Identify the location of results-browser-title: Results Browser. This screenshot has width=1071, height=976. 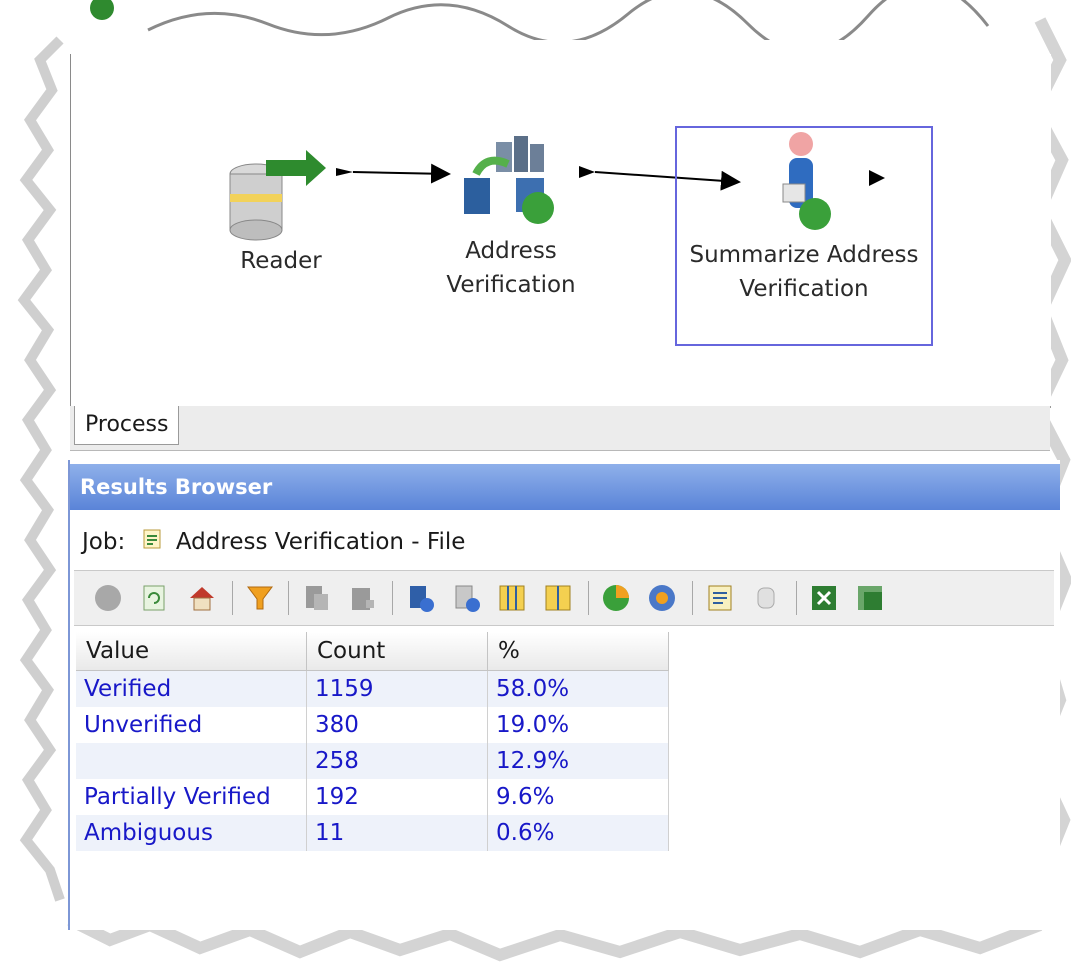
(565, 487).